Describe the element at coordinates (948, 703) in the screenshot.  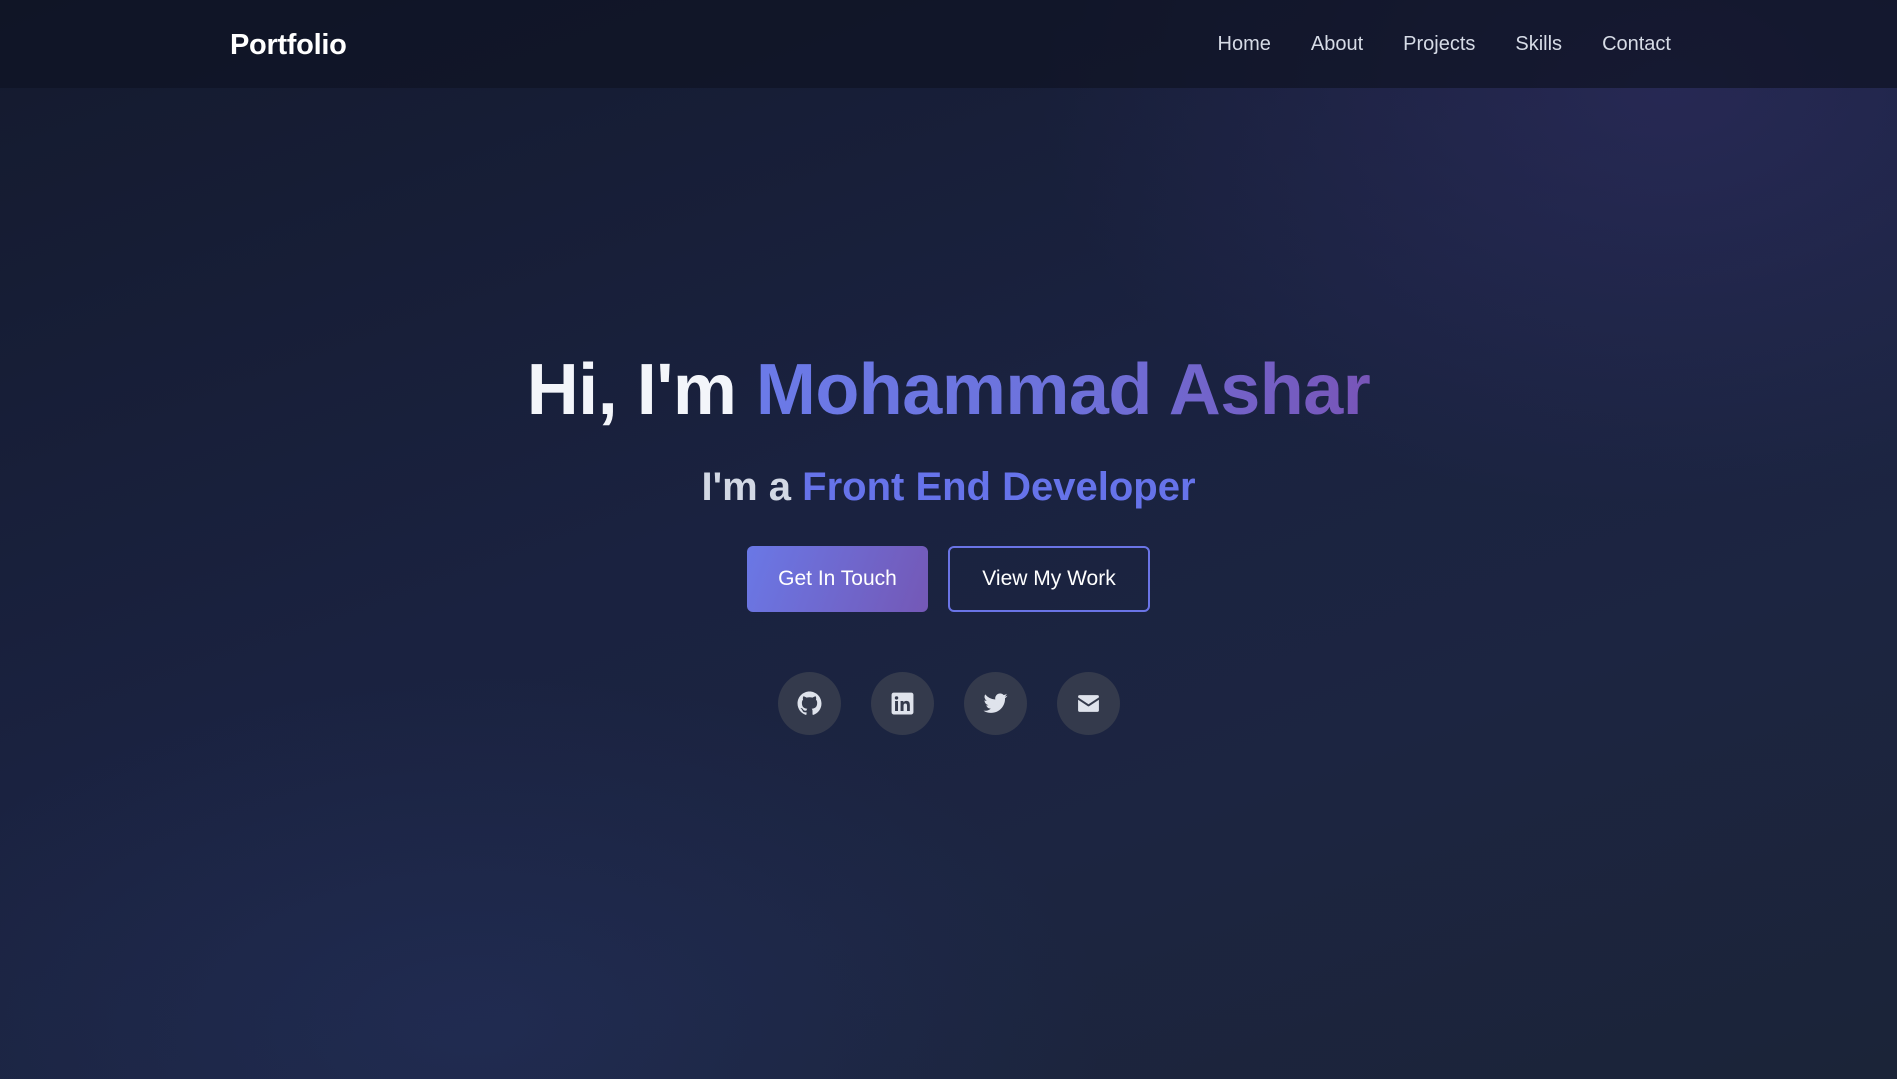
I see `social-links` at that location.